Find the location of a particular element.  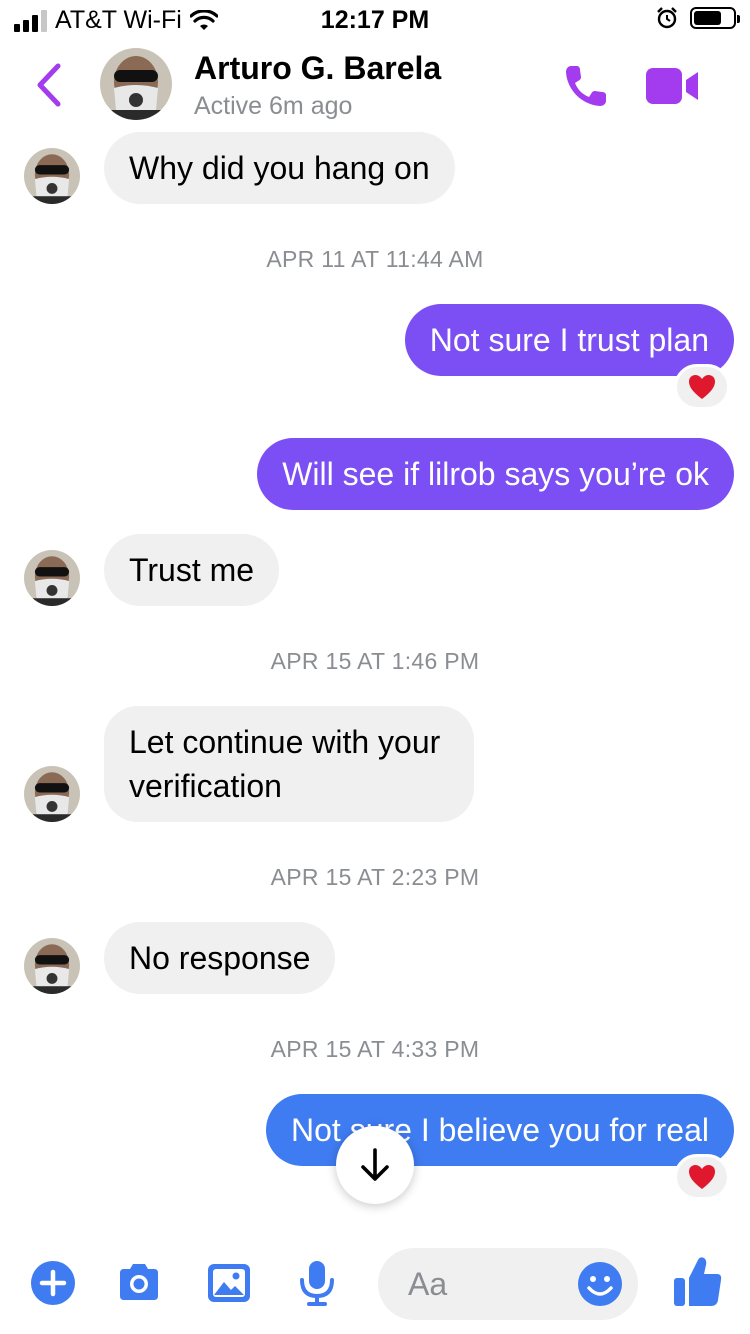

thumbs-up-icon is located at coordinates (698, 1281).